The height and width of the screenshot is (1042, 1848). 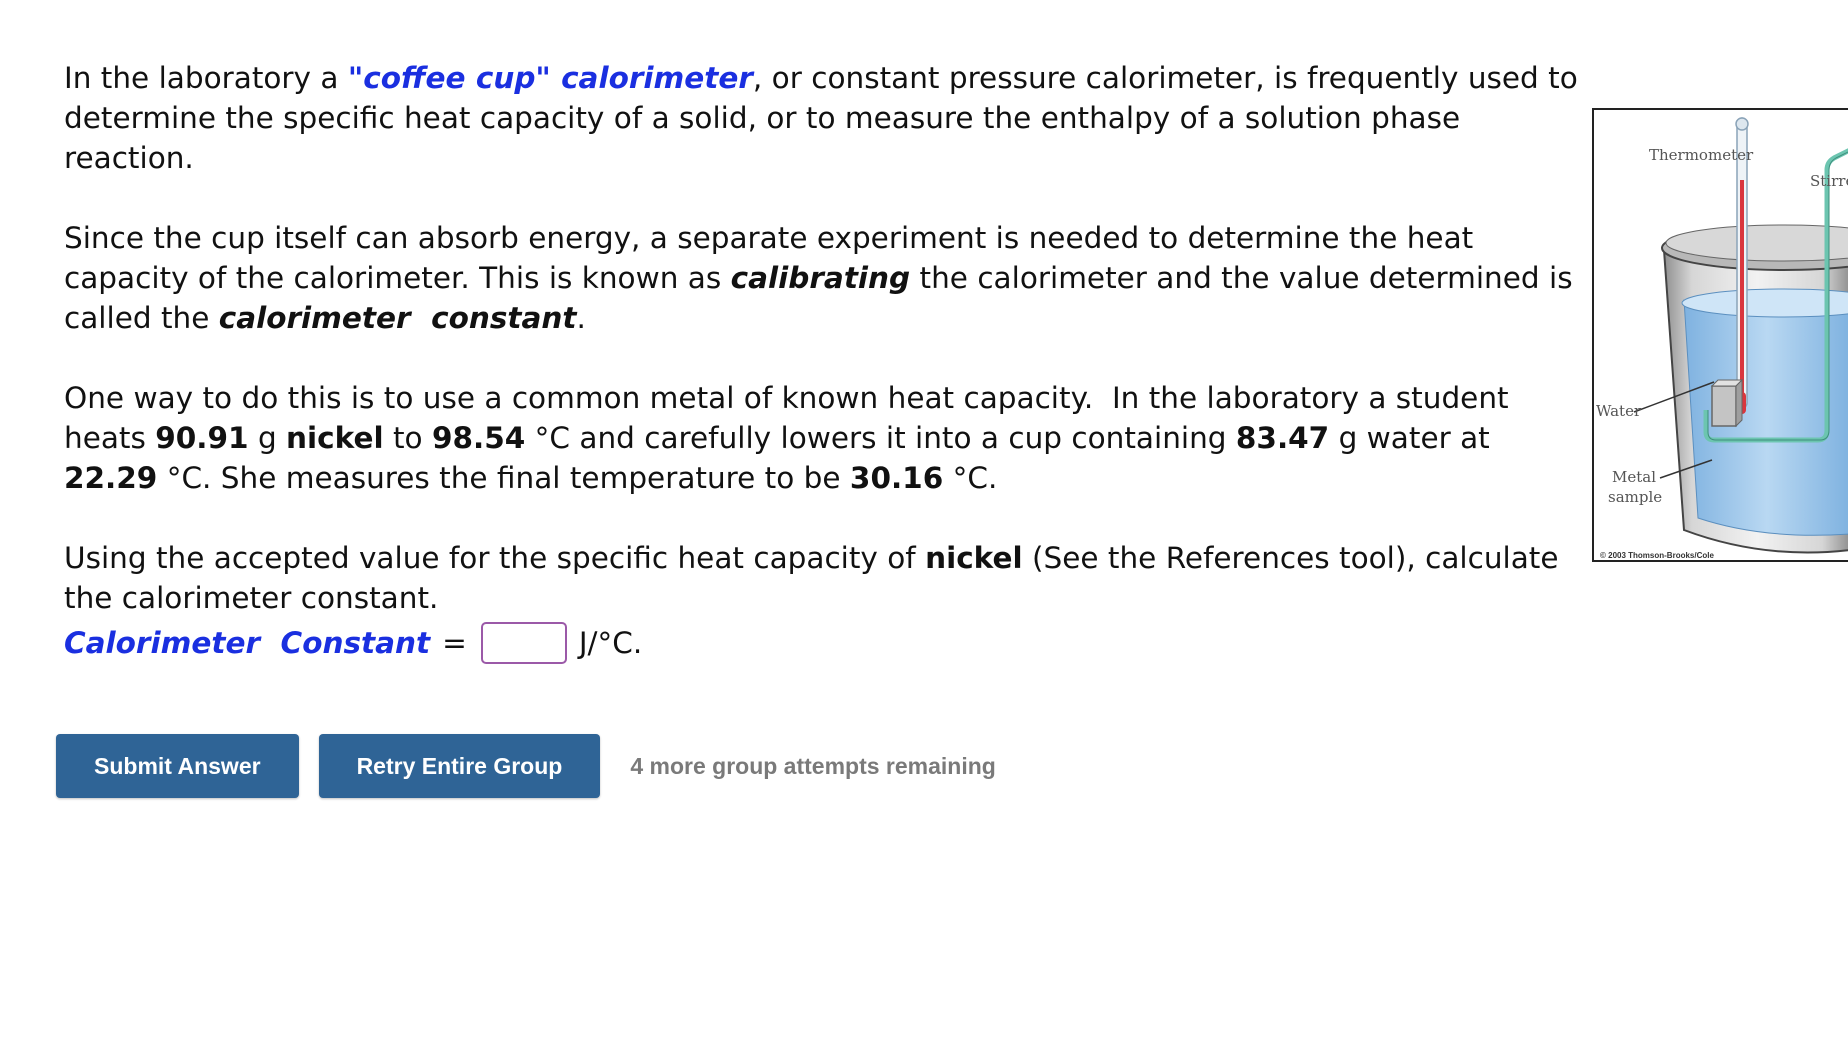 I want to click on calorimeter-constant-input, so click(x=523, y=643).